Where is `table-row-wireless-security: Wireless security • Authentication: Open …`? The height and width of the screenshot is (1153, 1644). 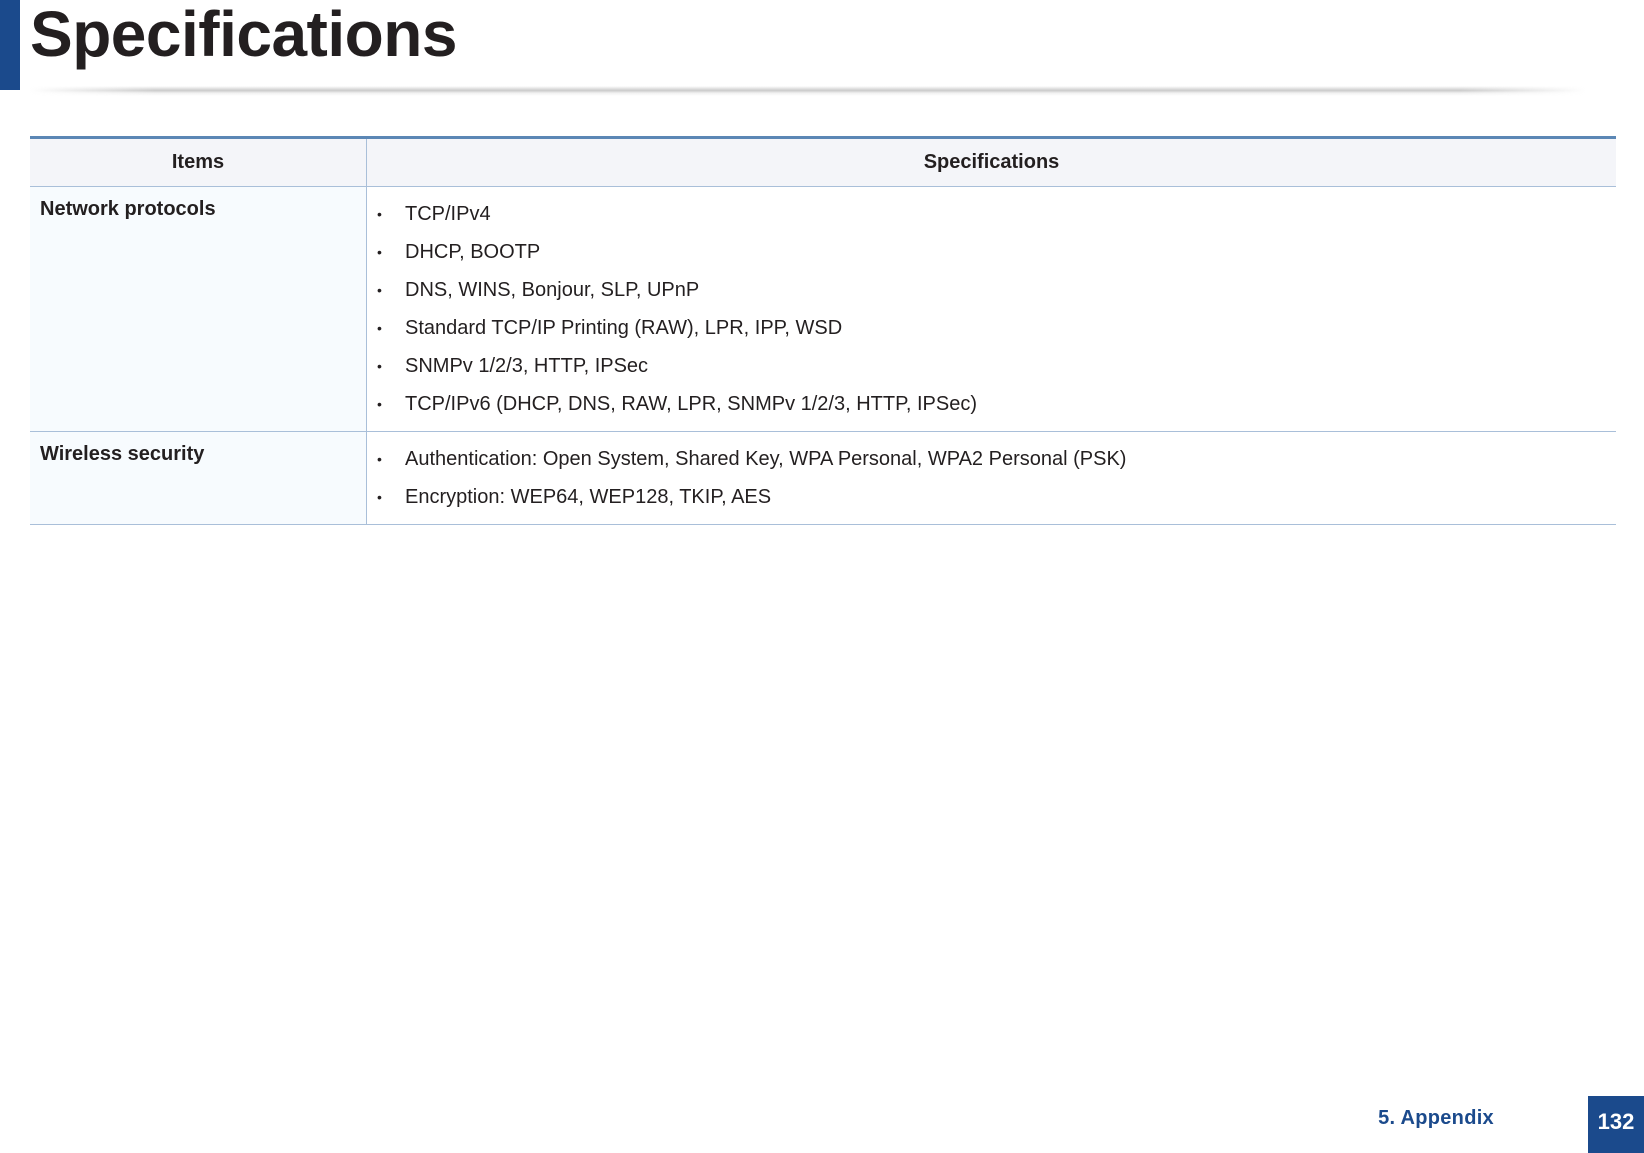 table-row-wireless-security: Wireless security • Authentication: Open … is located at coordinates (823, 478).